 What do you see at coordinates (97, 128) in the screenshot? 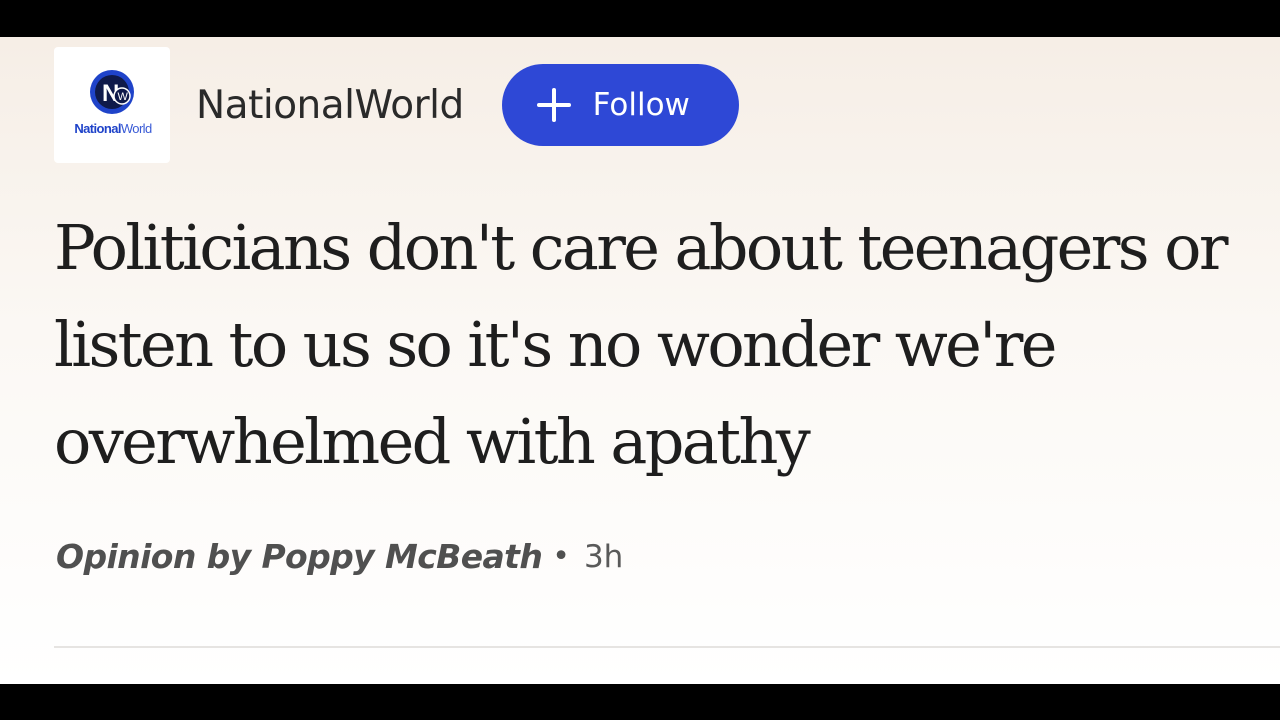
I see `logo-wordmark-bold: National` at bounding box center [97, 128].